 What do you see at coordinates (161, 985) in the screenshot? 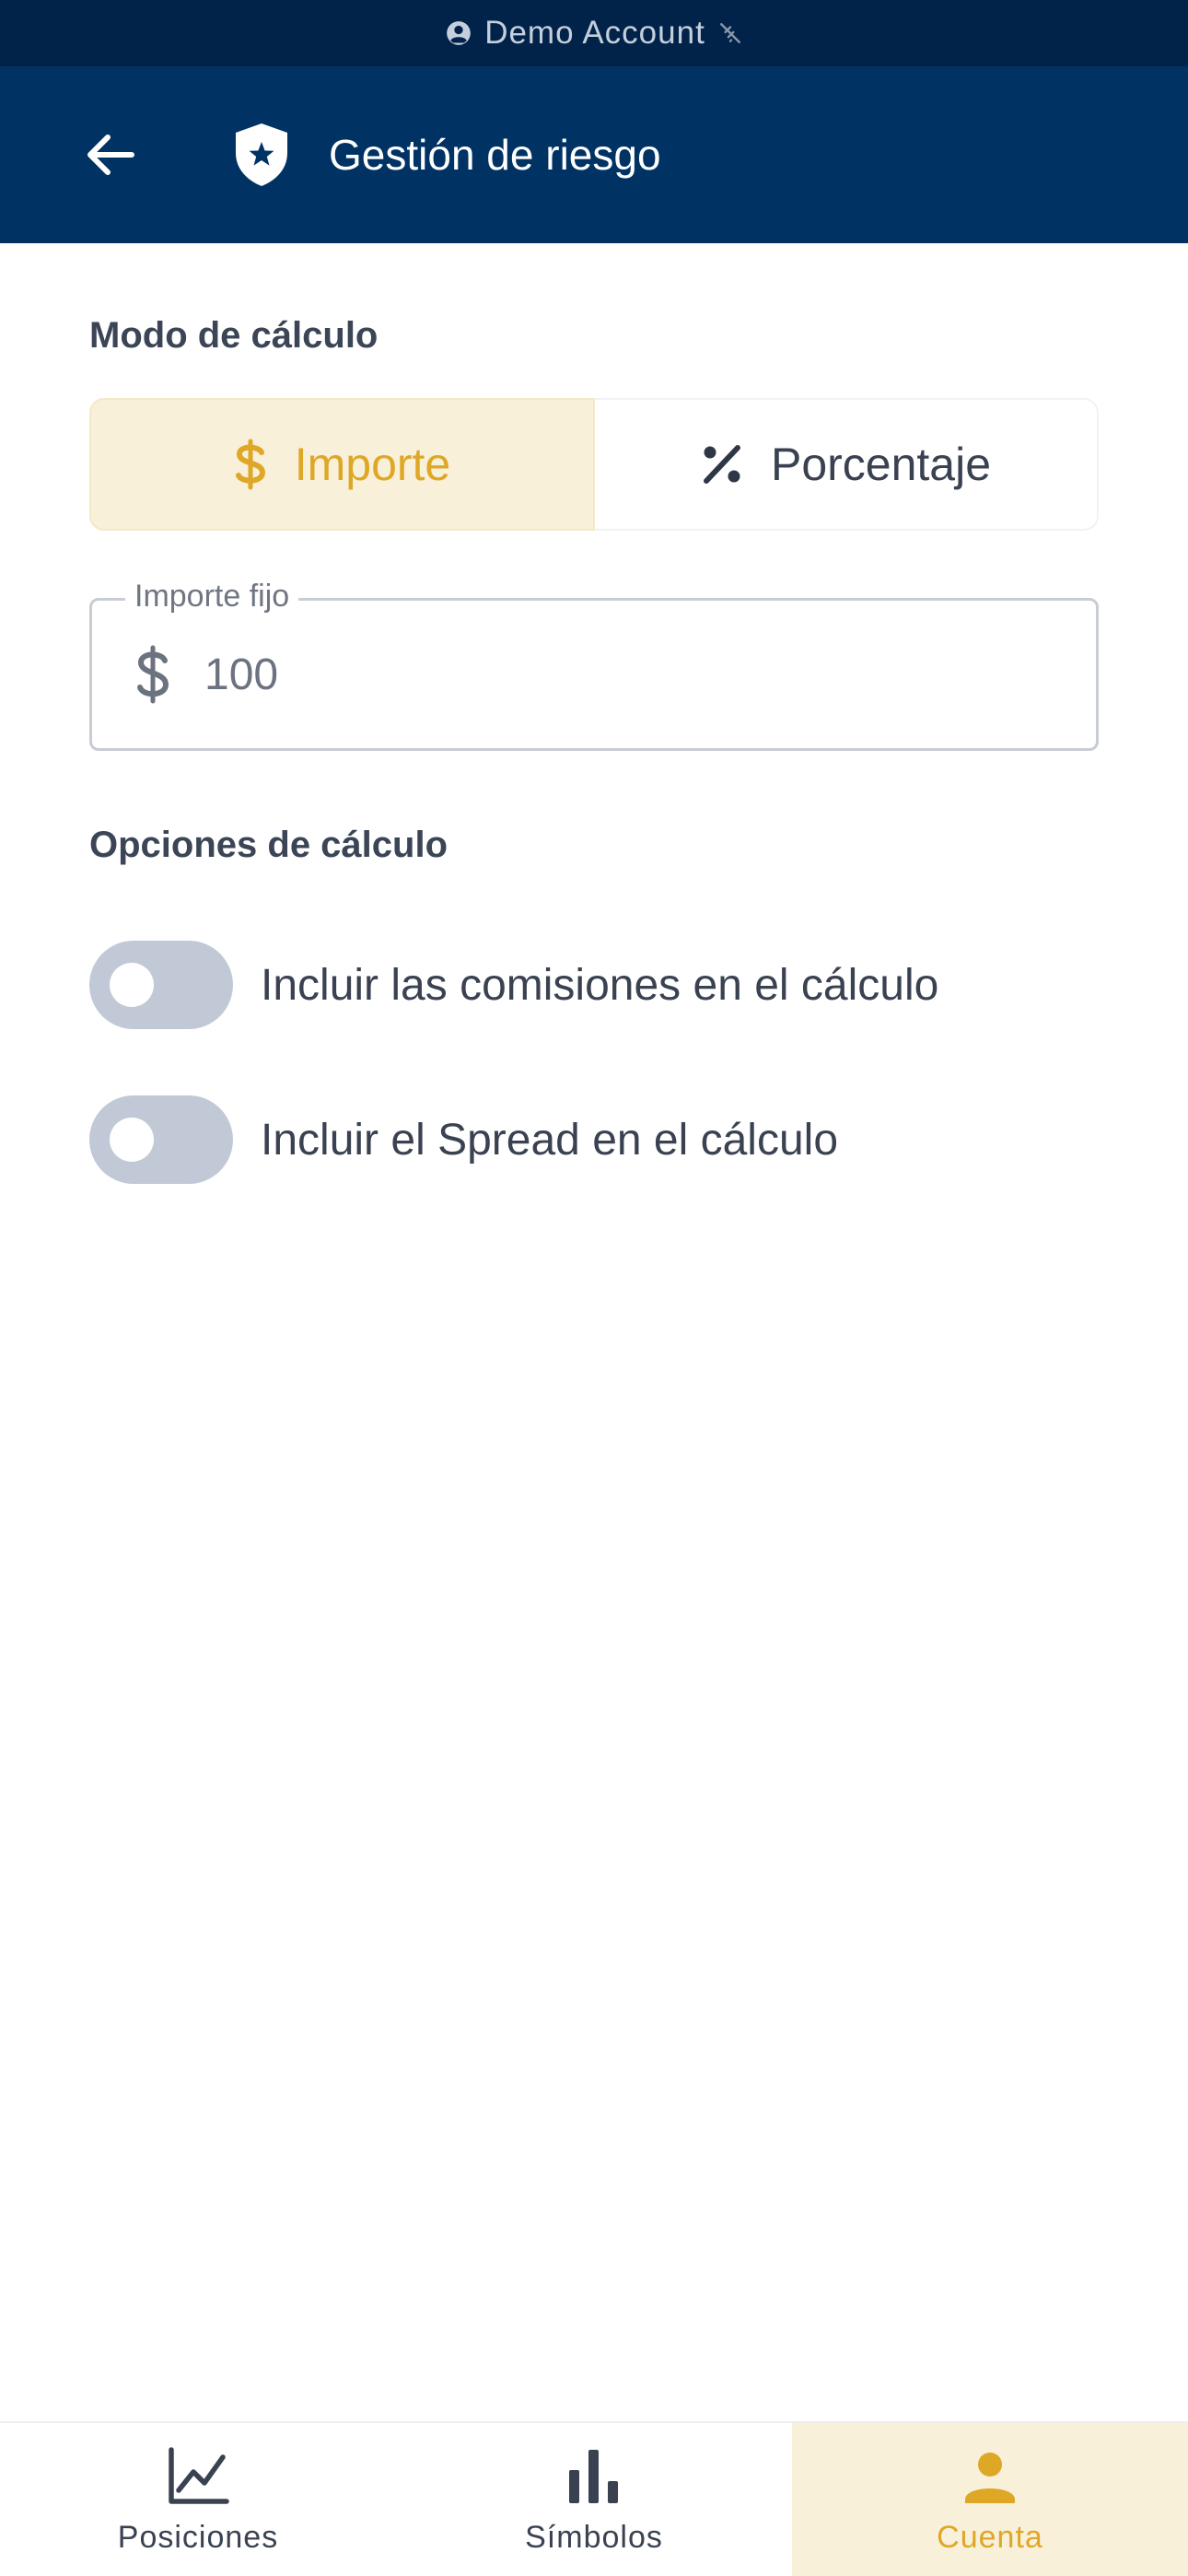
I see `include-commissions-toggle` at bounding box center [161, 985].